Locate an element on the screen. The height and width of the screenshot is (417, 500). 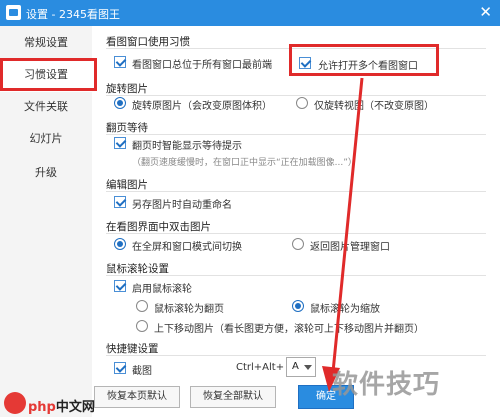
window-title: 设置 - 2345看图王 is located at coordinates (73, 14).